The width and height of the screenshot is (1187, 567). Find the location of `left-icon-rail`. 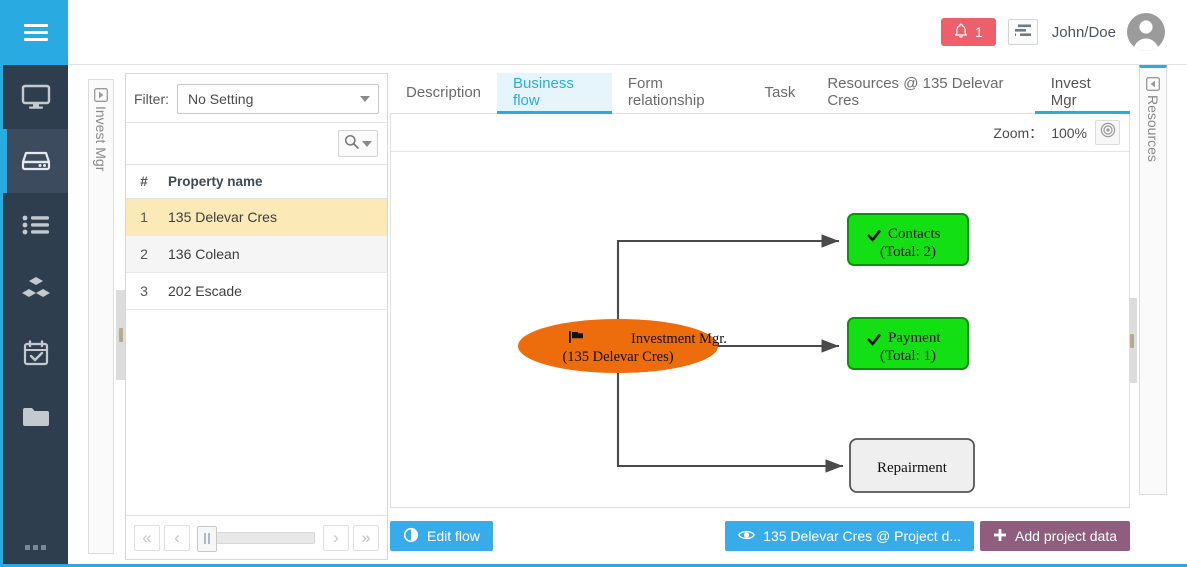

left-icon-rail is located at coordinates (35, 282).